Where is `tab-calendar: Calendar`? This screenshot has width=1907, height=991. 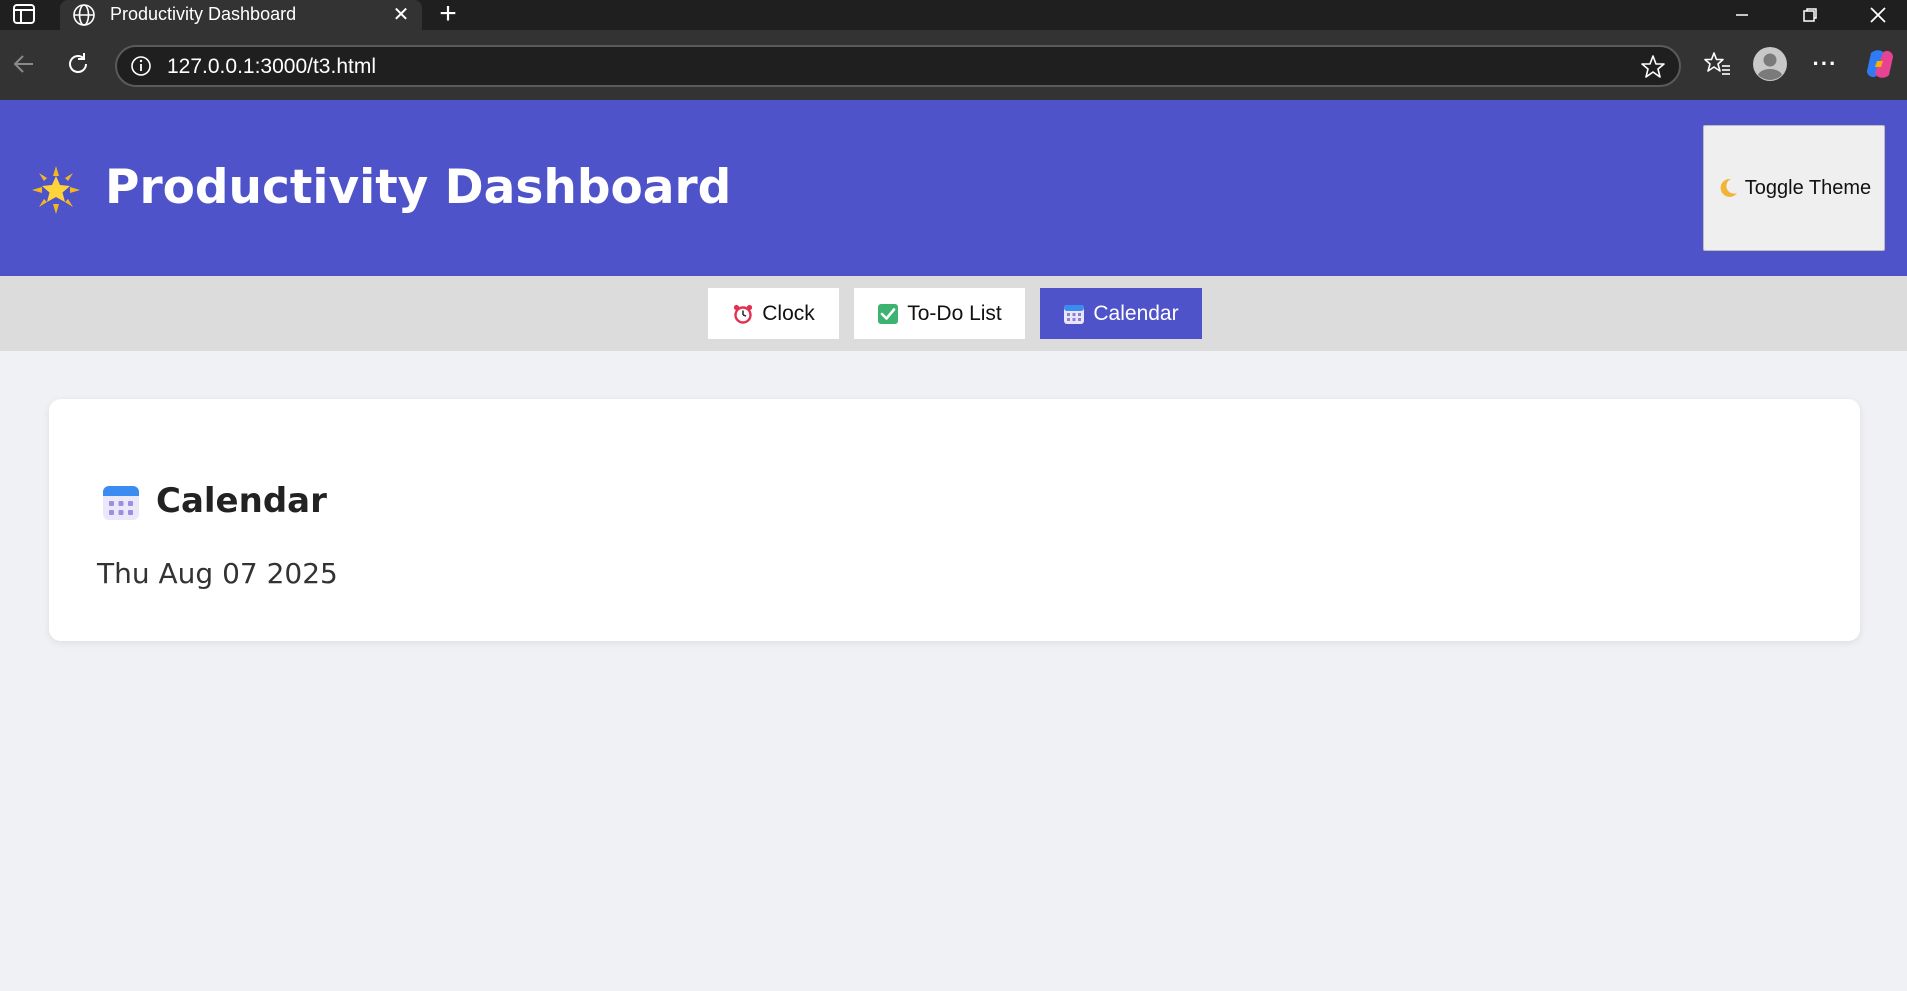 tab-calendar: Calendar is located at coordinates (1121, 313).